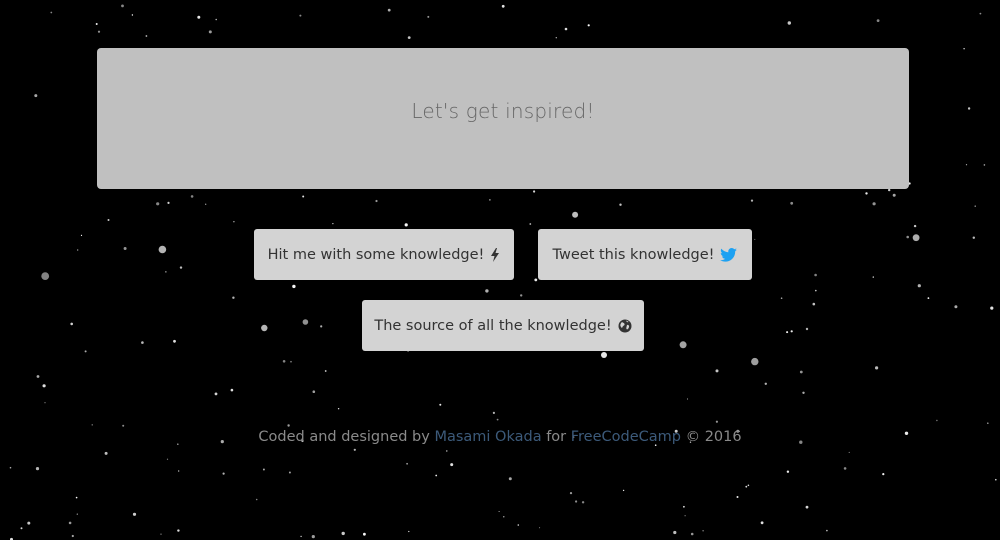 This screenshot has height=540, width=1000. I want to click on quote-text: Let's get inspired!, so click(503, 110).